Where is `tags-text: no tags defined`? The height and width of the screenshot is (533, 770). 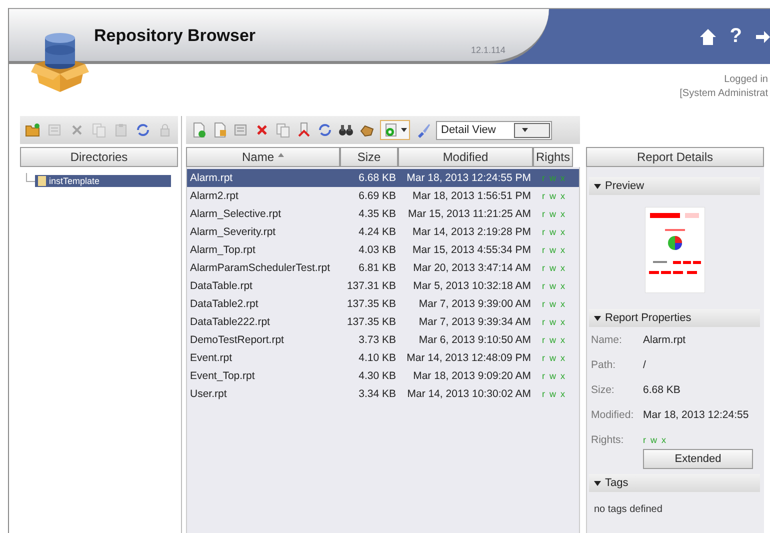
tags-text: no tags defined is located at coordinates (628, 509).